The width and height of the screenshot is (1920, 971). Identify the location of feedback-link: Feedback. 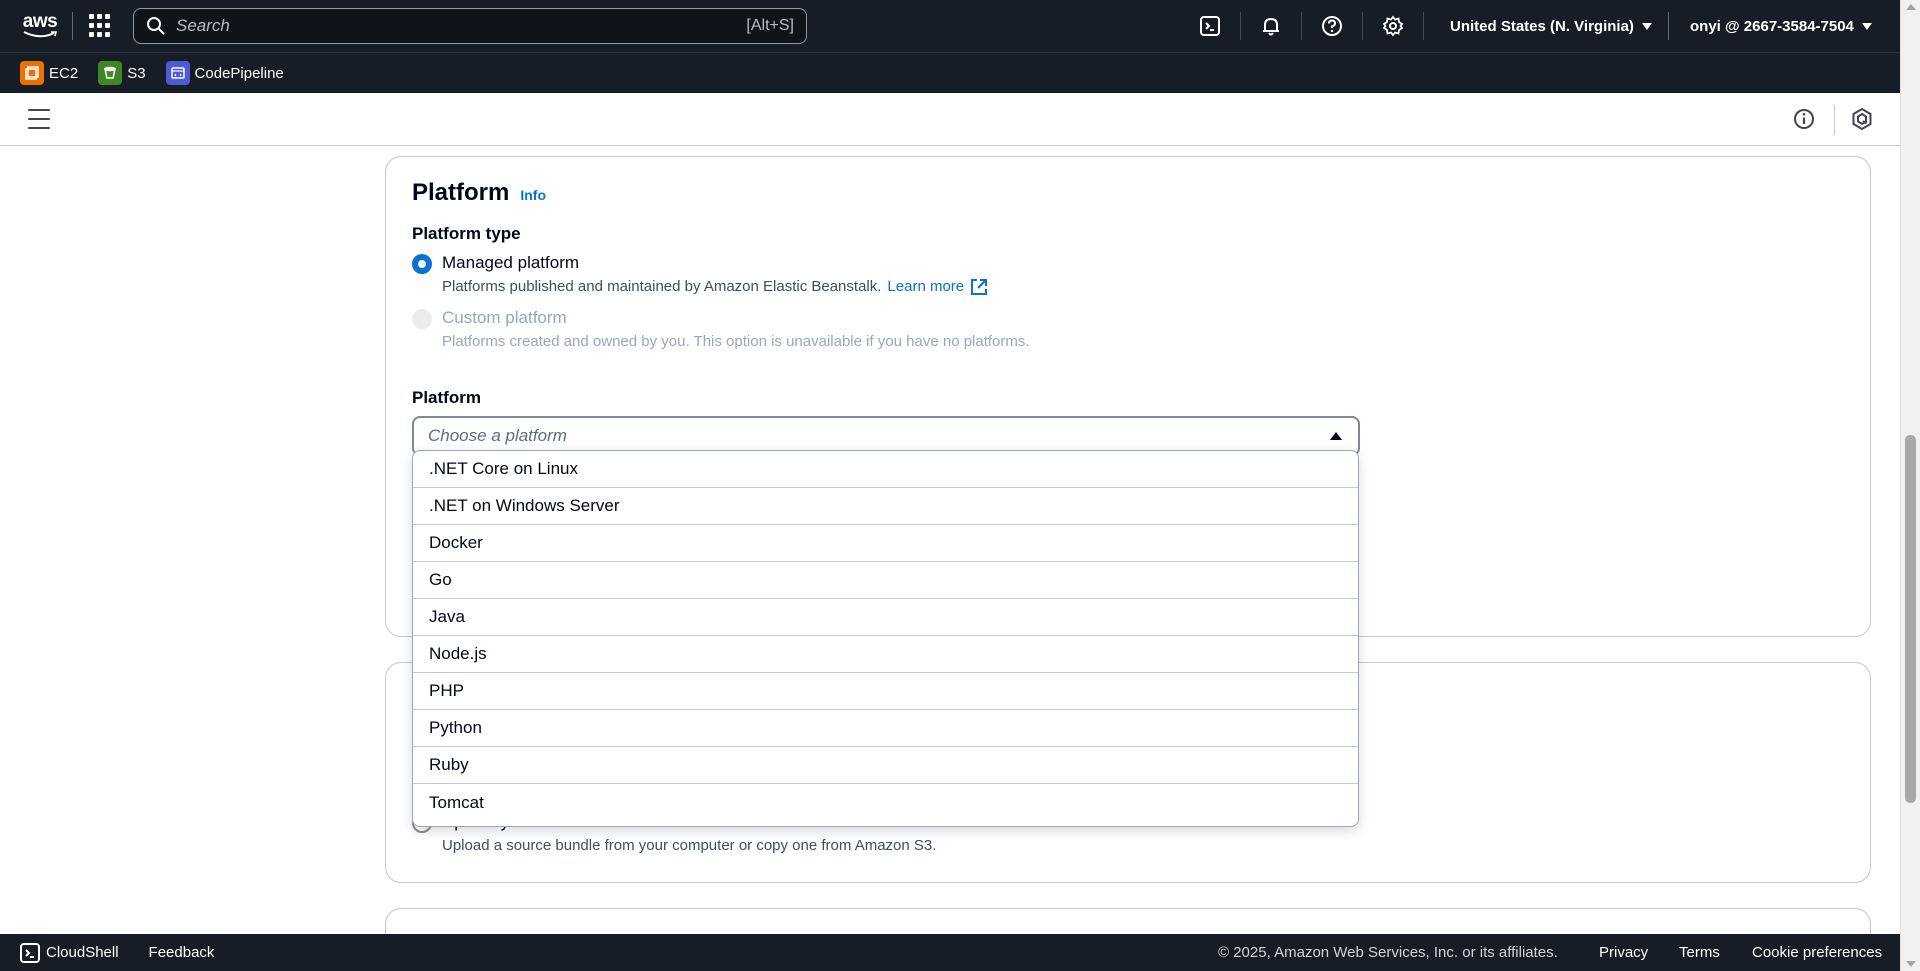
(182, 952).